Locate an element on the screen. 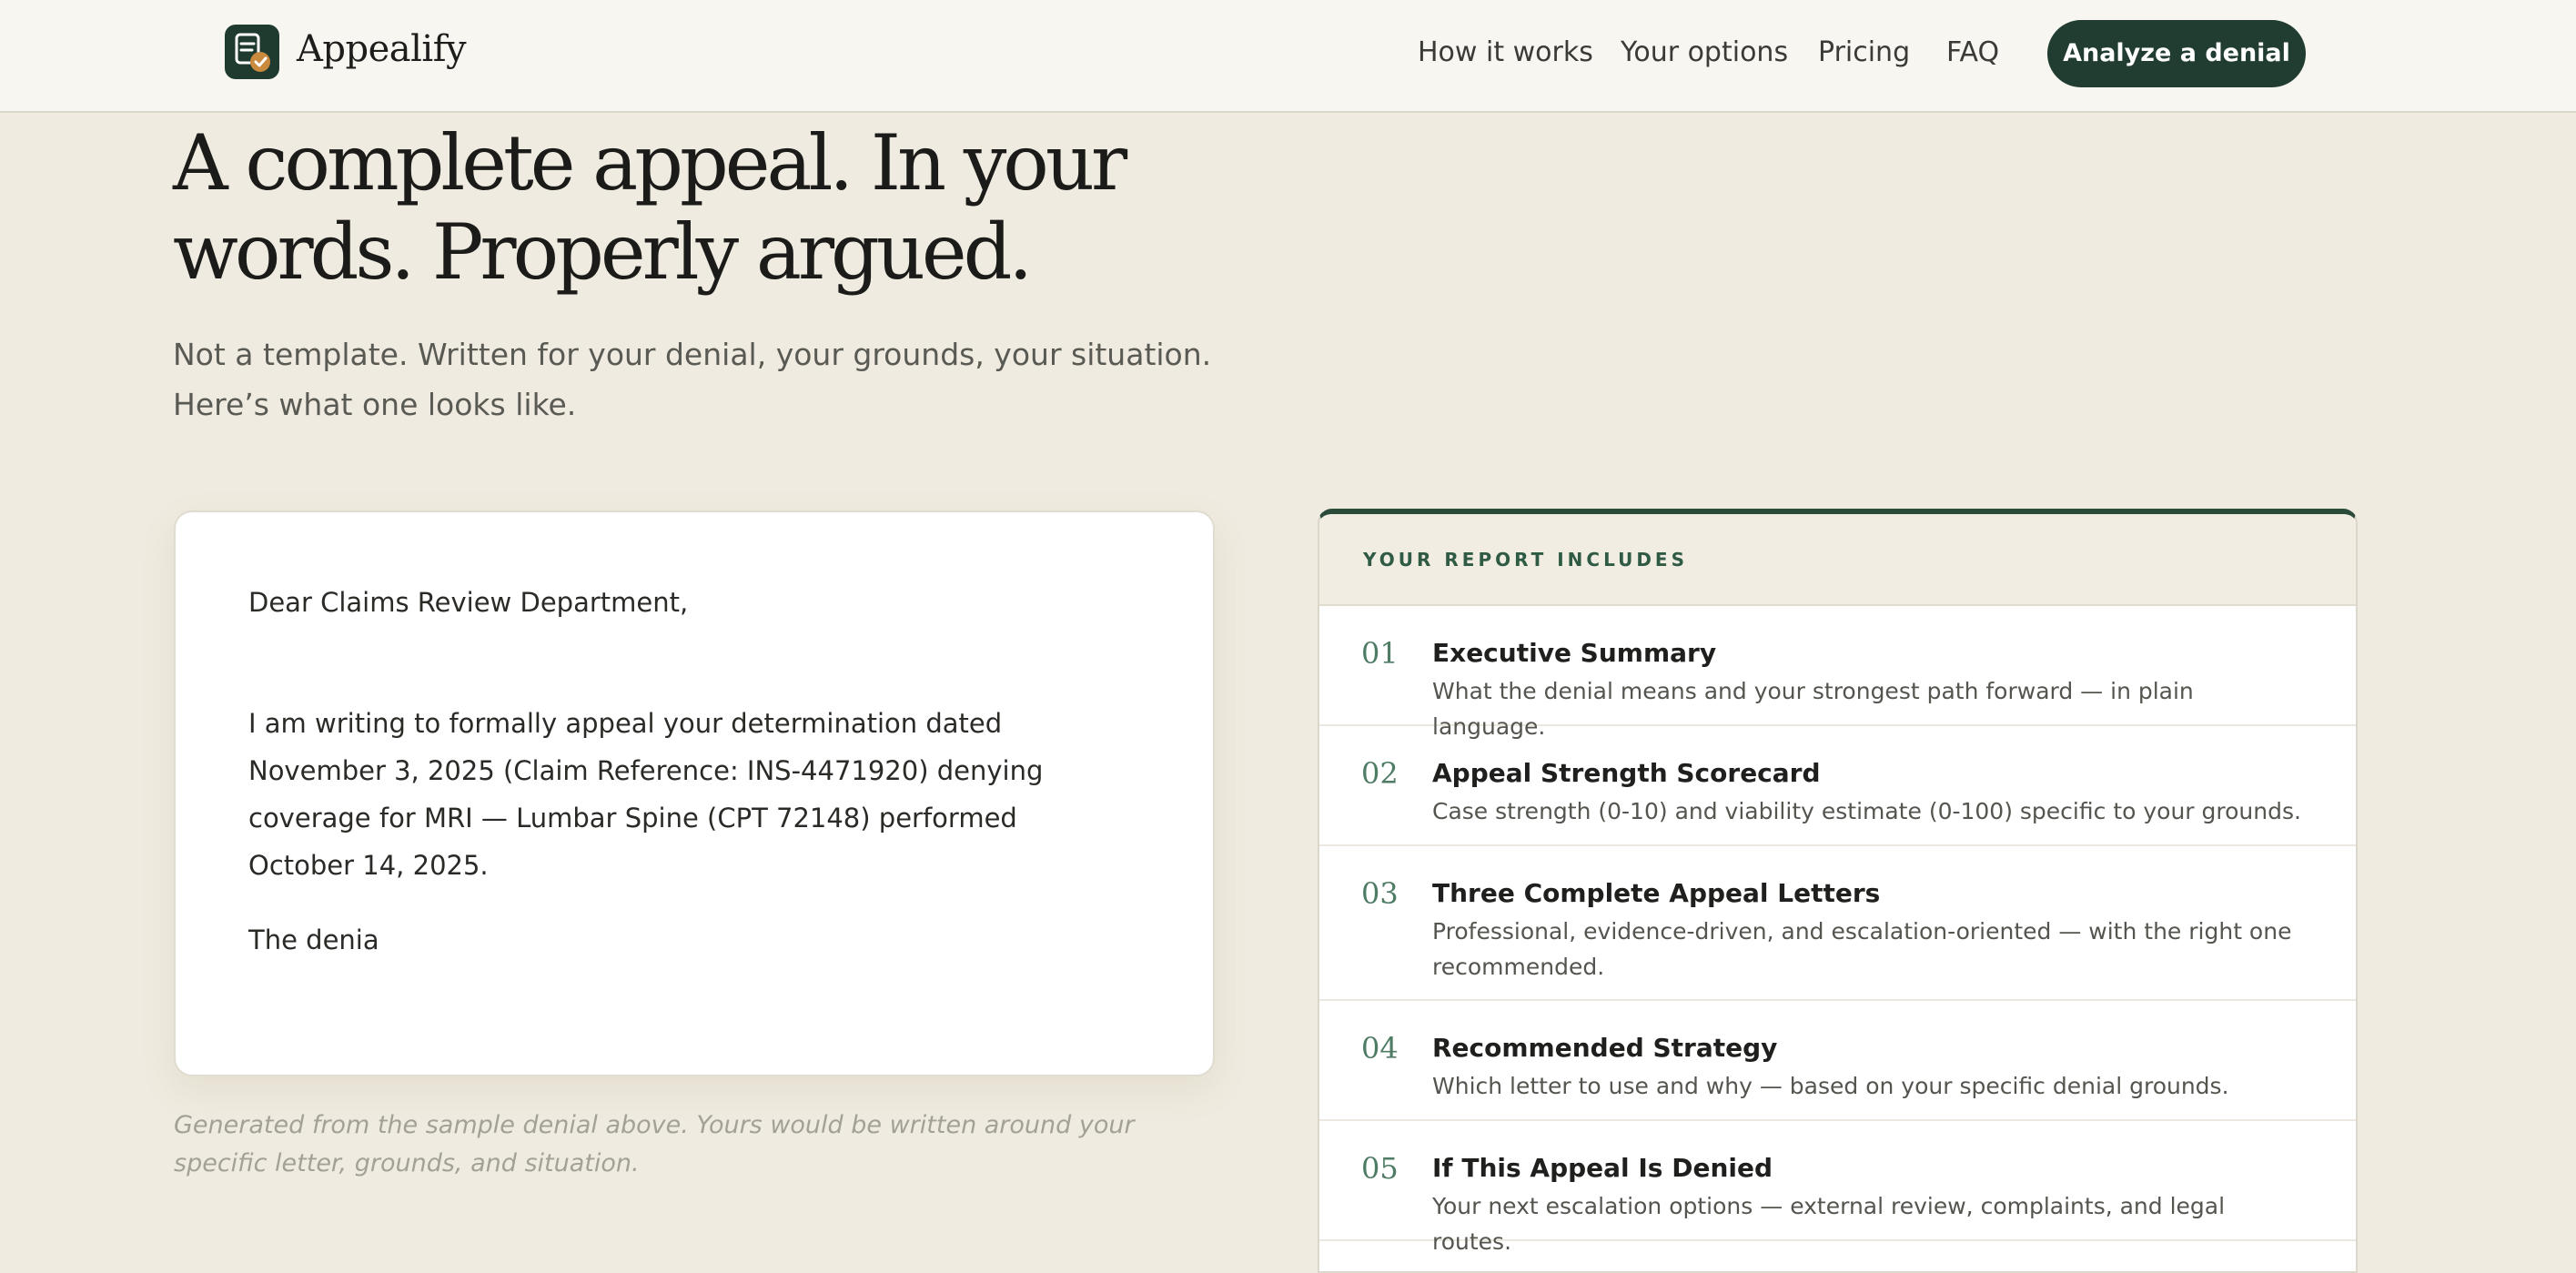  report-item-number: 04 is located at coordinates (1380, 1048).